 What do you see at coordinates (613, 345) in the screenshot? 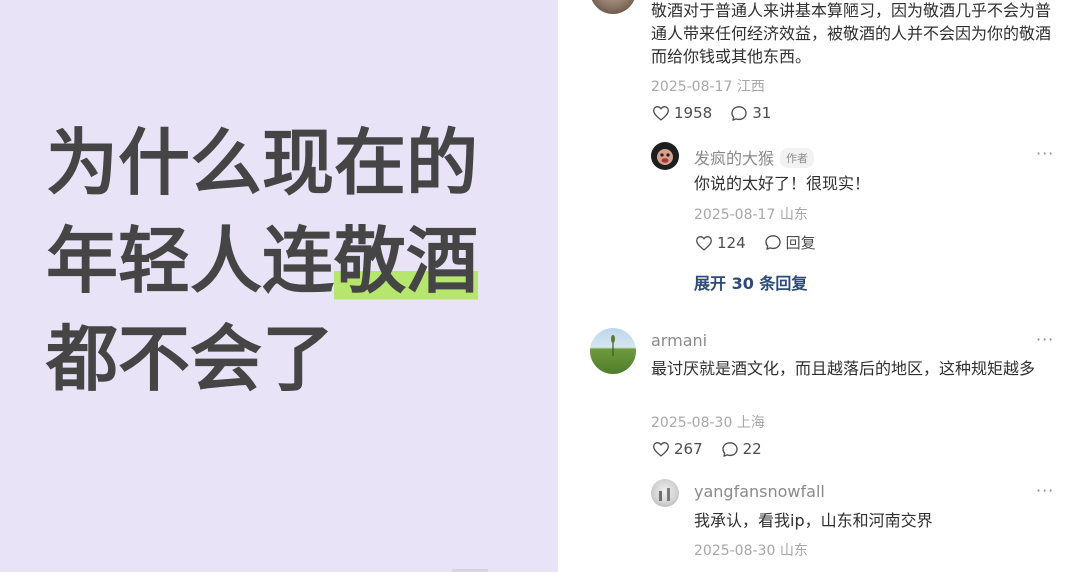
I see `field-photo-icon` at bounding box center [613, 345].